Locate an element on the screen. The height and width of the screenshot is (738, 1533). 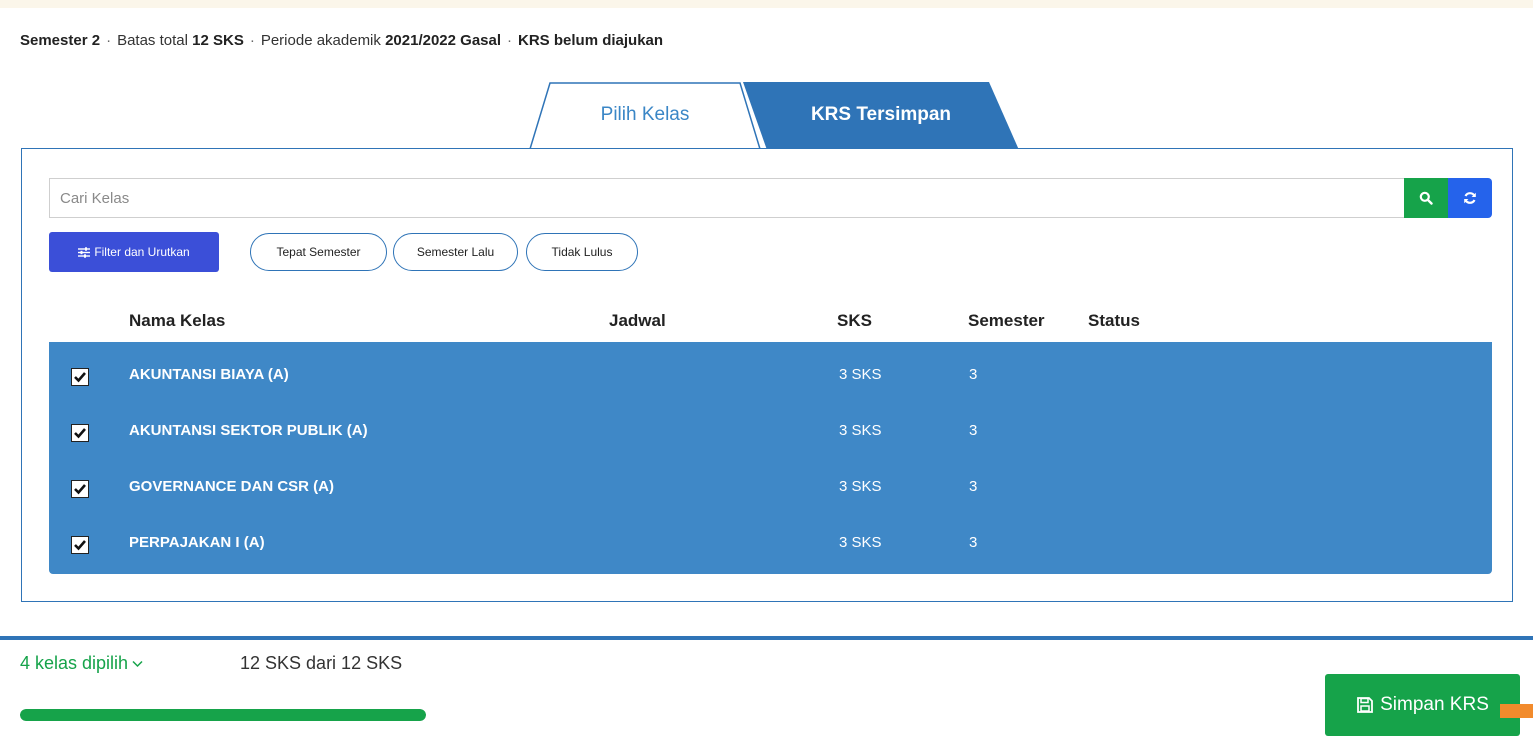
semester-value: 2 is located at coordinates (96, 40).